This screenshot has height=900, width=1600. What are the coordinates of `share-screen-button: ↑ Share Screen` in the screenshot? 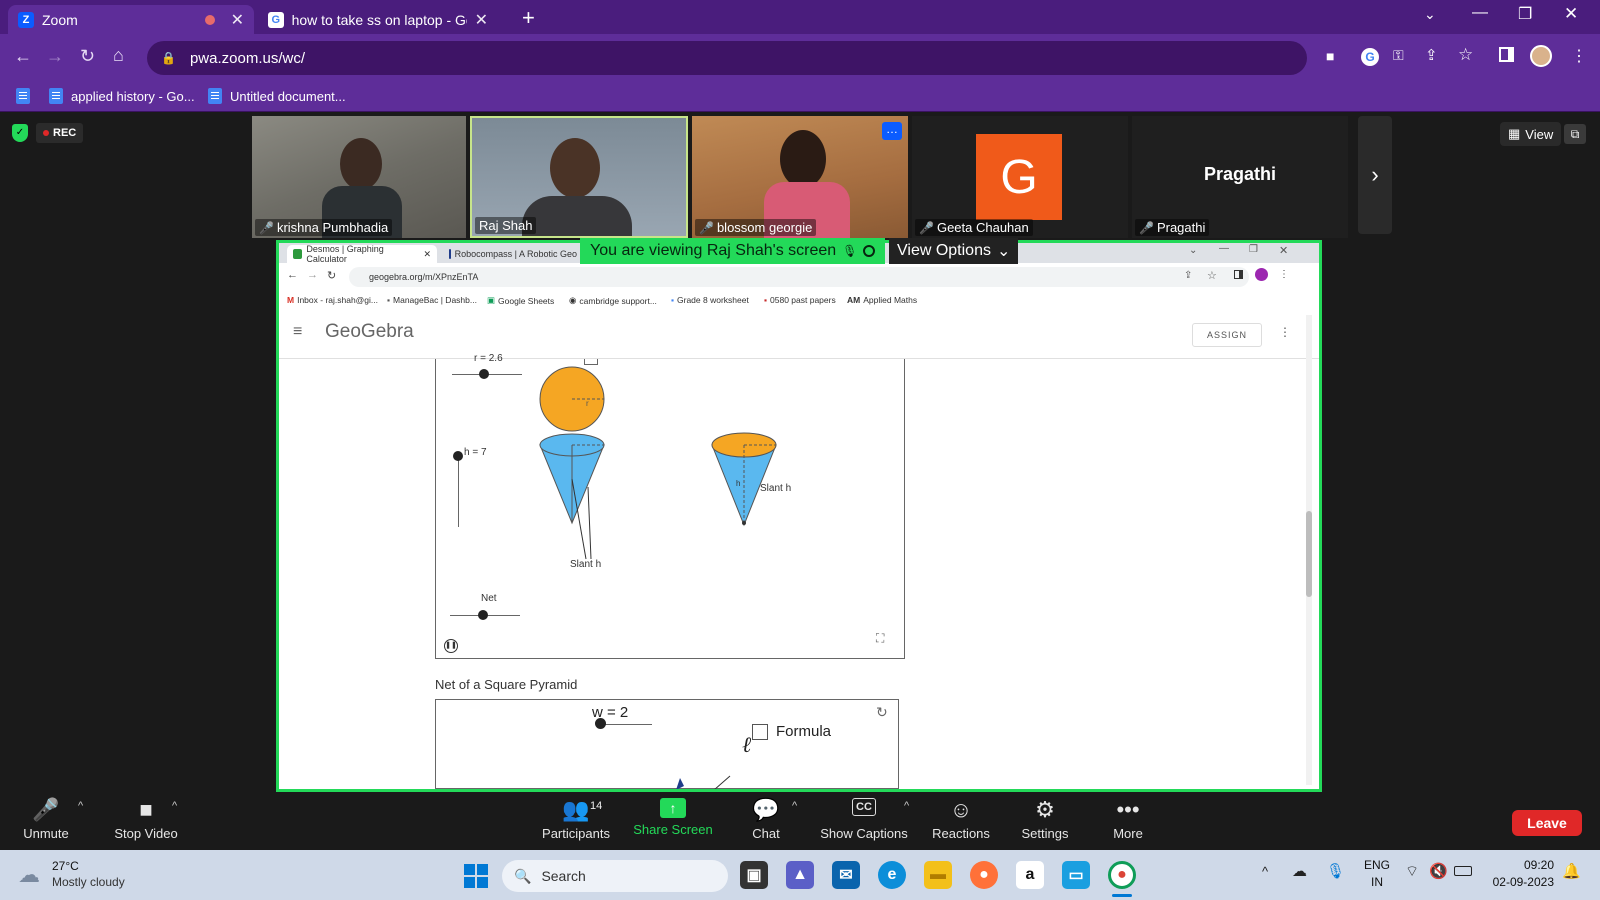 It's located at (673, 817).